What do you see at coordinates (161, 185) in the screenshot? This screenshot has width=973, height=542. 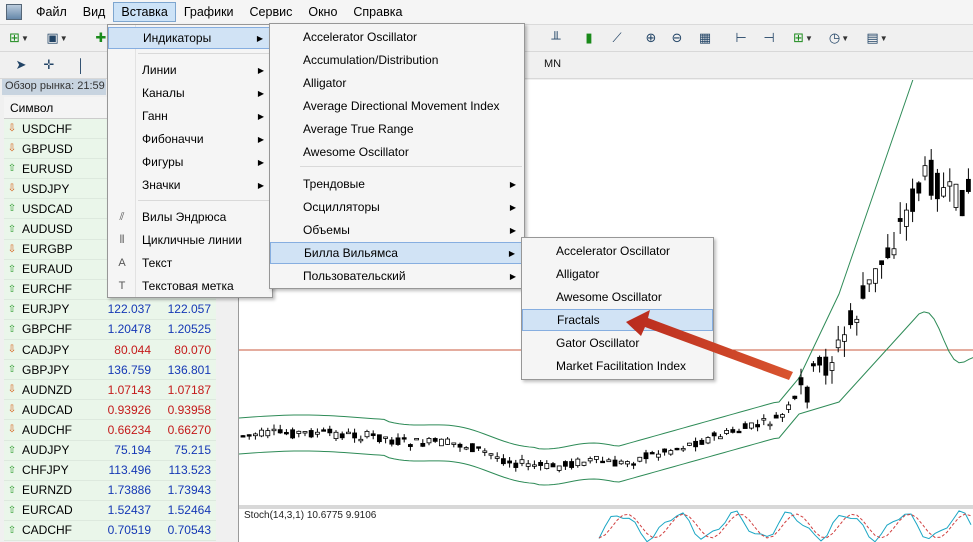 I see `menu-item-label: Значки` at bounding box center [161, 185].